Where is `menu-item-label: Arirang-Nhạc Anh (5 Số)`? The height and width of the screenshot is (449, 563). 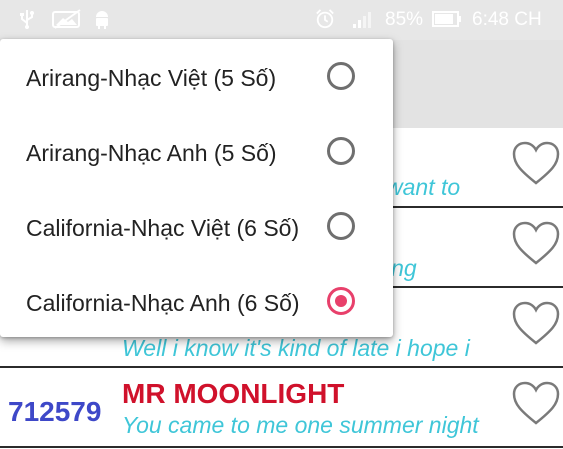 menu-item-label: Arirang-Nhạc Anh (5 Số) is located at coordinates (151, 153).